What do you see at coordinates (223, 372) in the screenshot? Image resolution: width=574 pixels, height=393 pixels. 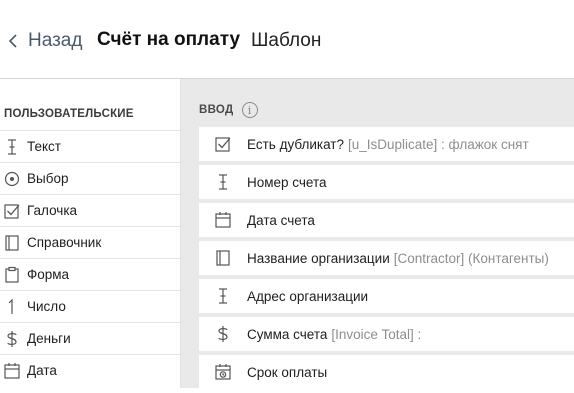 I see `calendar-clock-icon` at bounding box center [223, 372].